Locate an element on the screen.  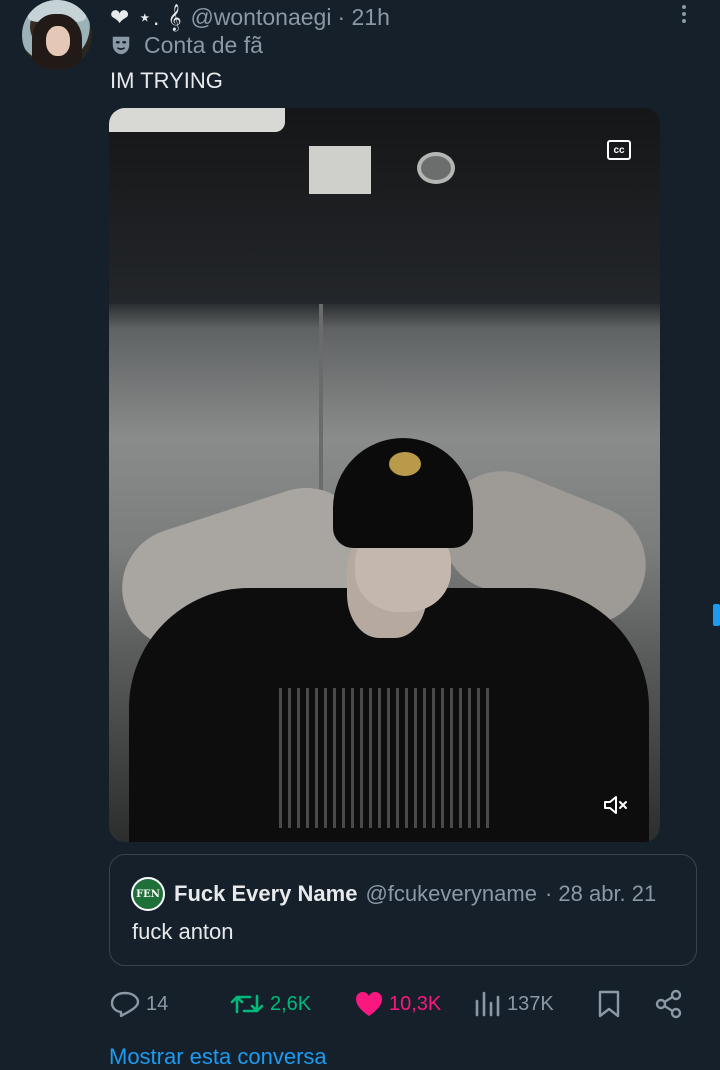
show-conversation-link: Mostrar esta conversa is located at coordinates (218, 1057).